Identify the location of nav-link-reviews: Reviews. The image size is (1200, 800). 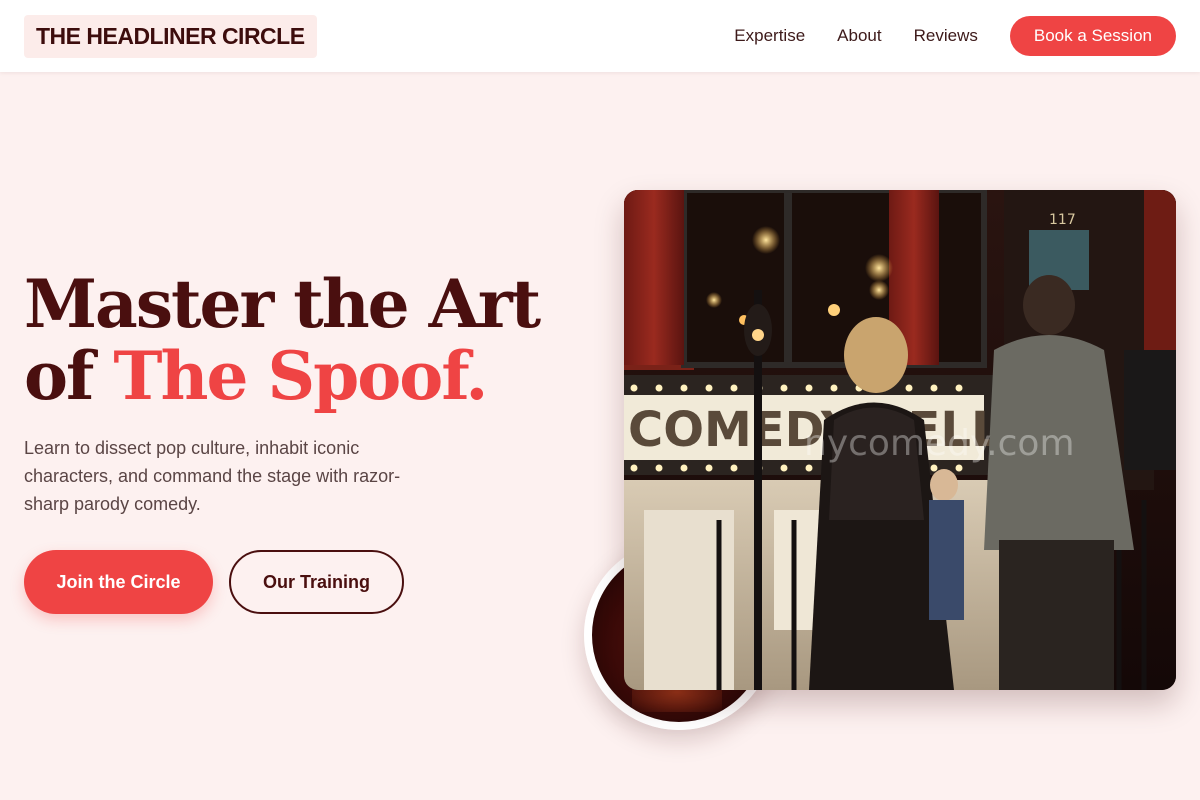
(946, 36).